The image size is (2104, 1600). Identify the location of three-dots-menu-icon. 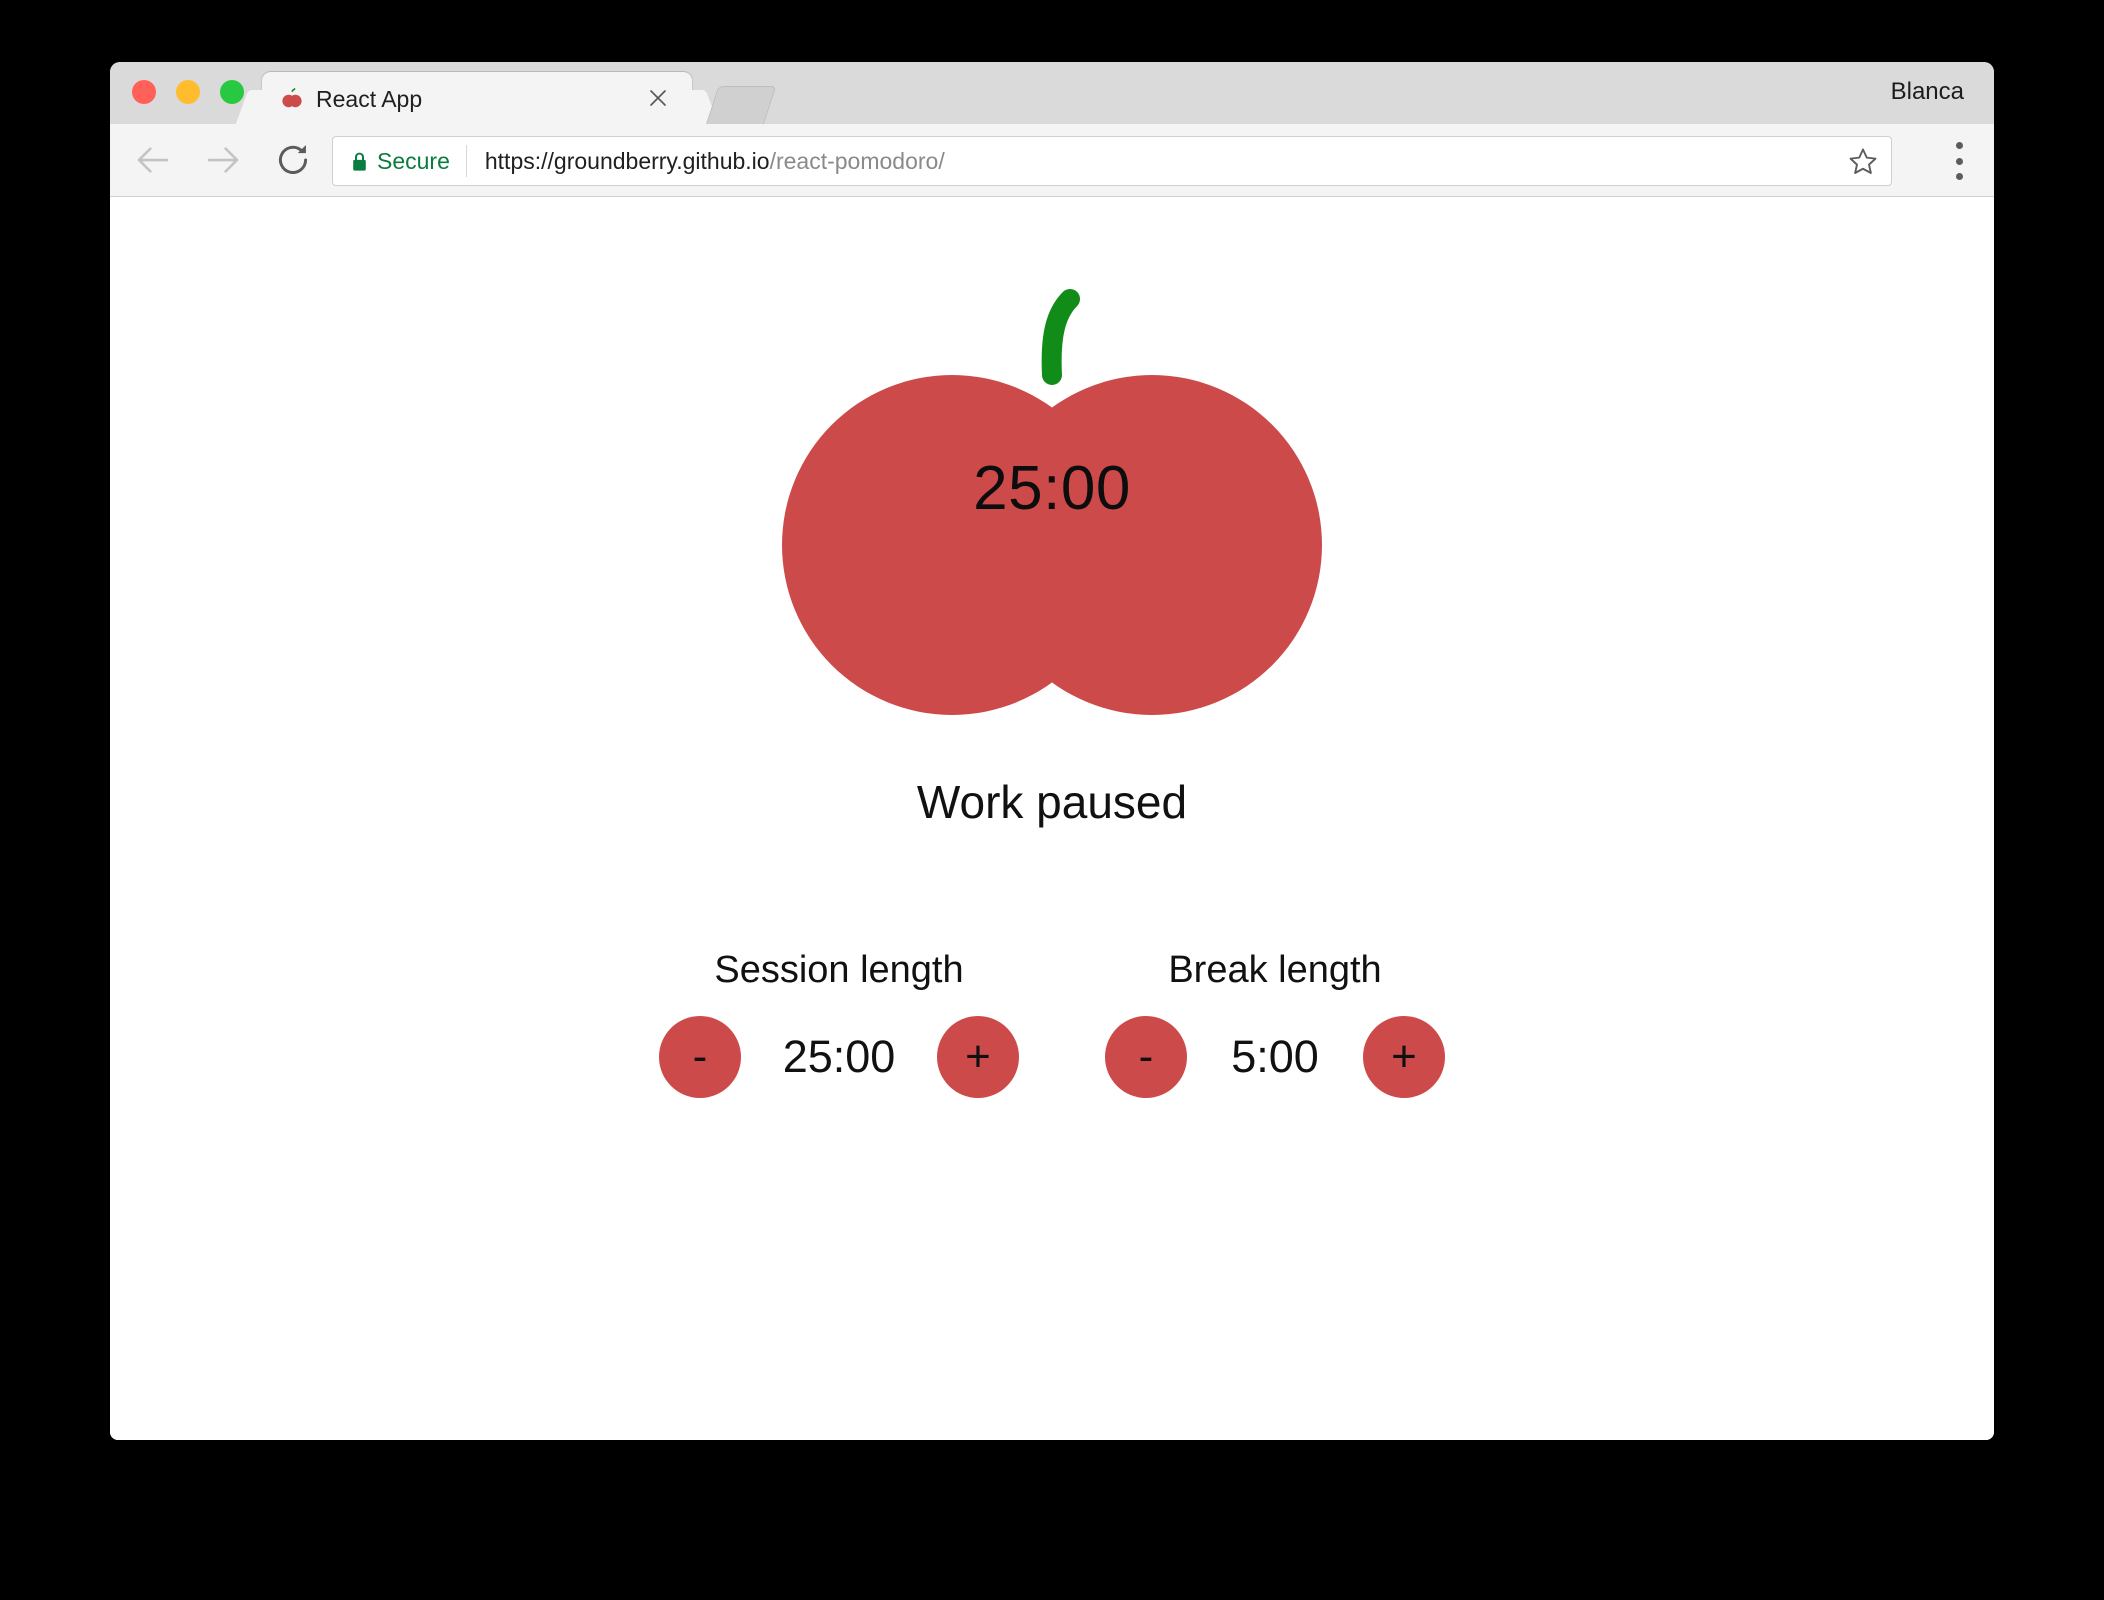
(1959, 161).